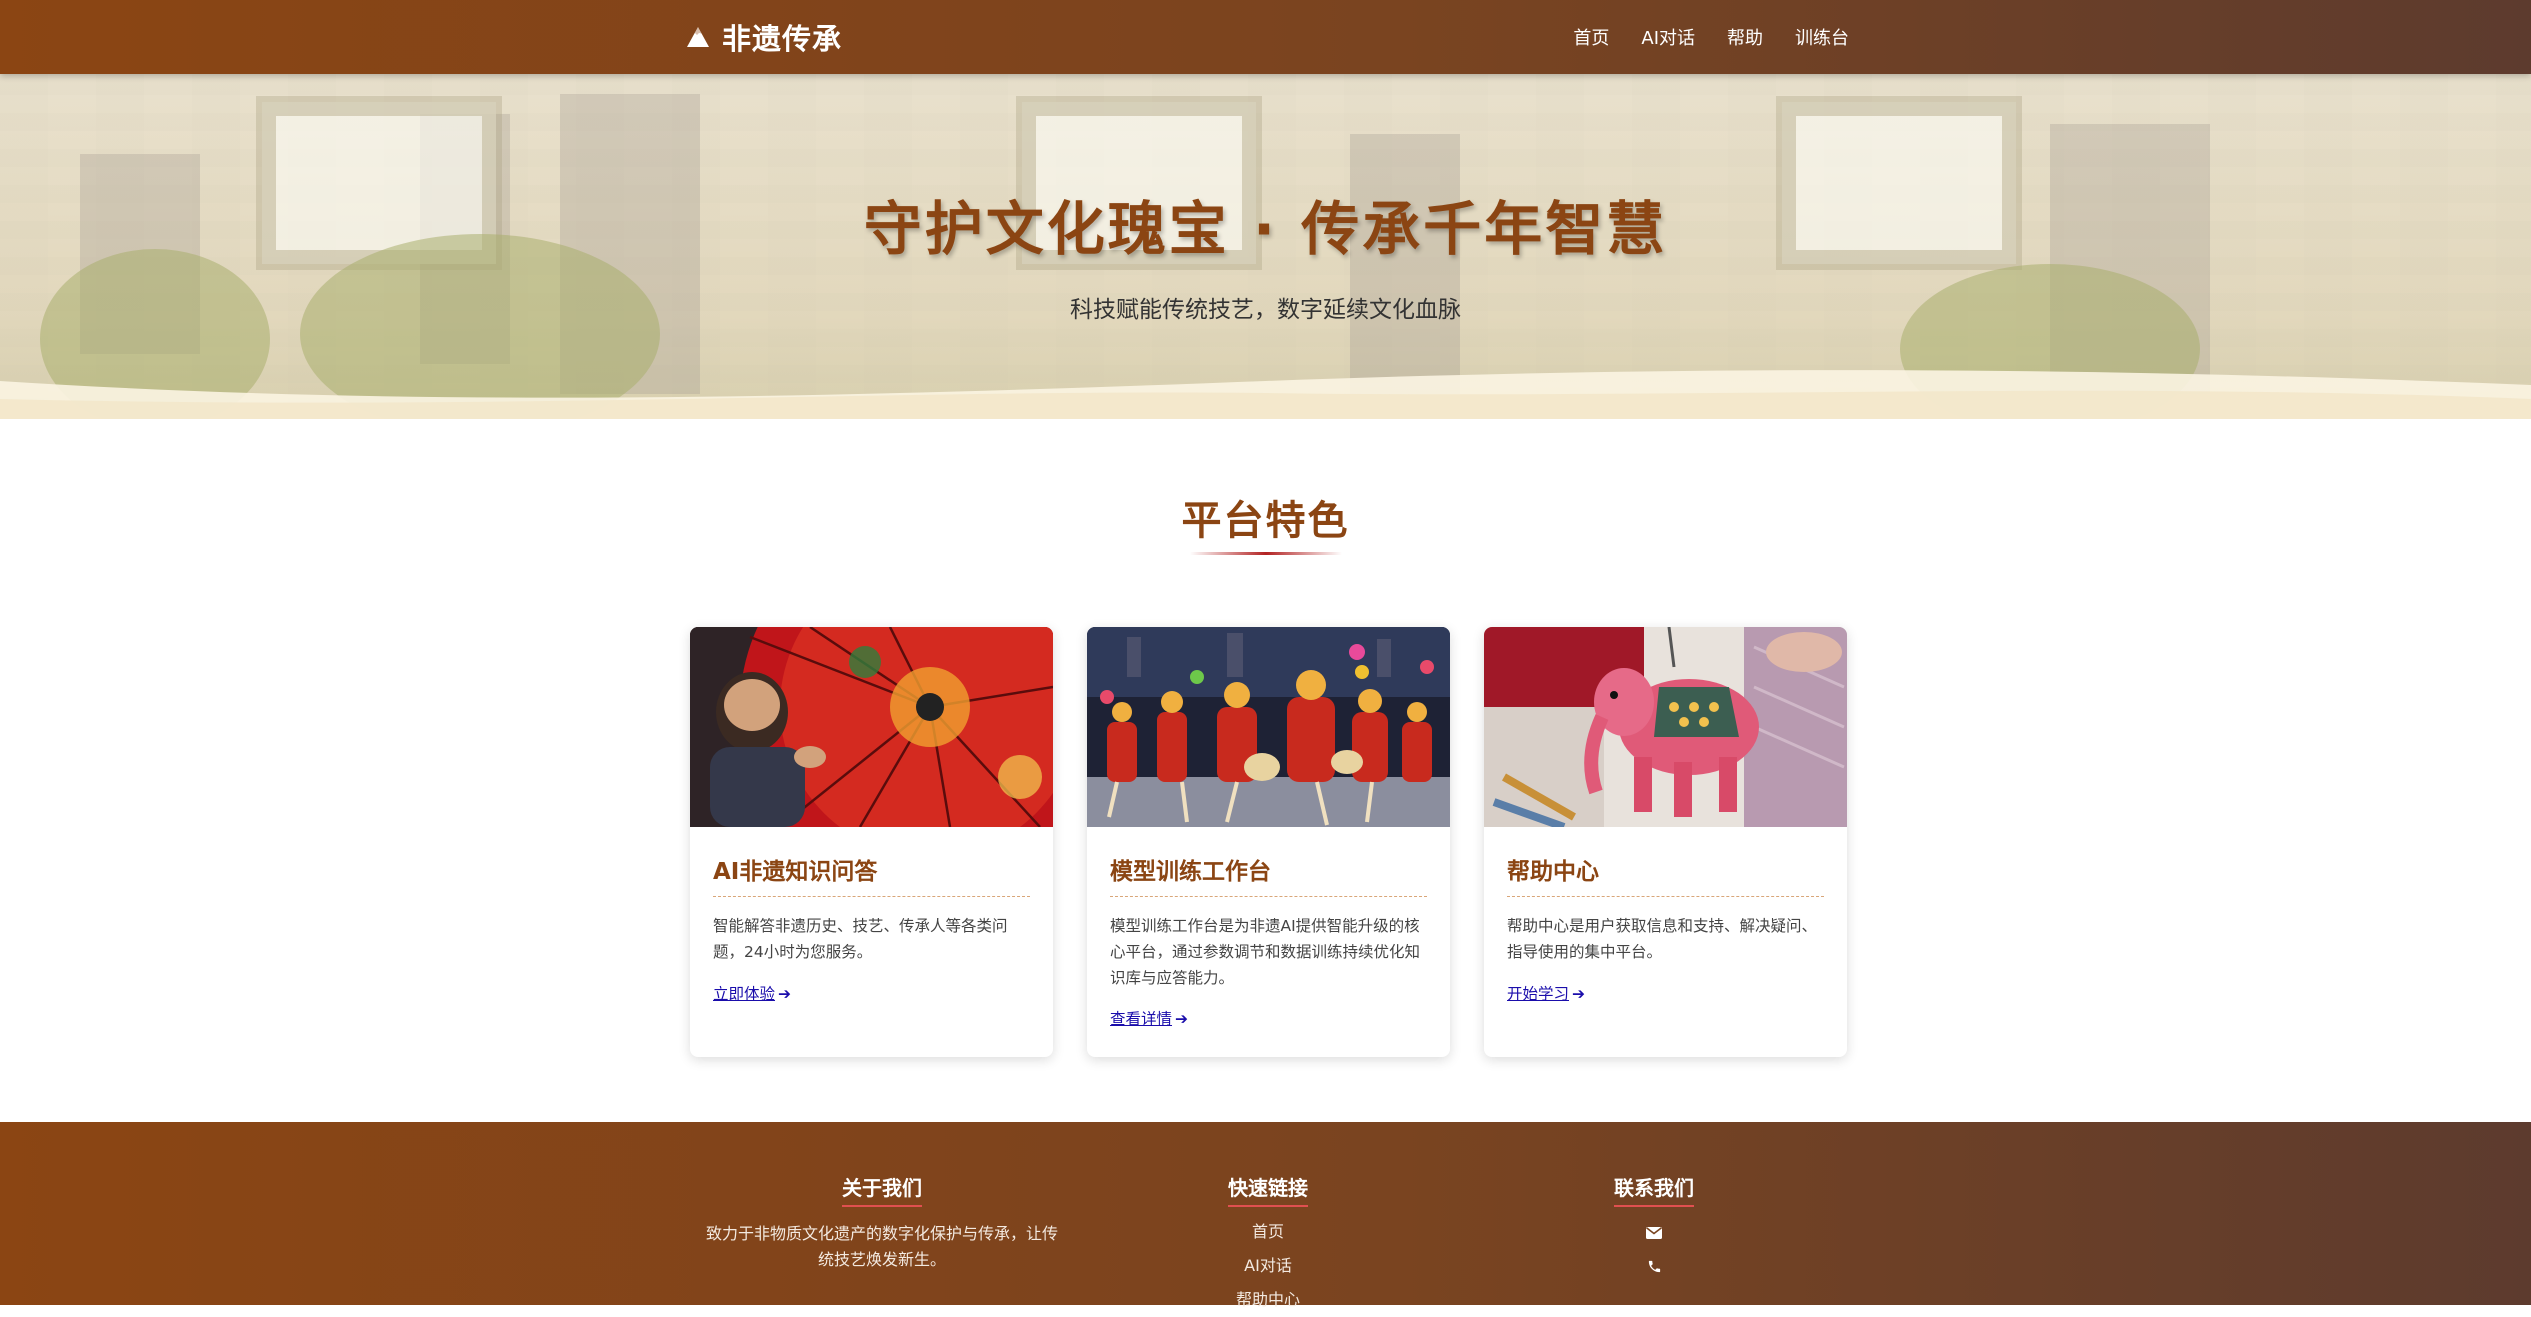 This screenshot has height=1317, width=2531. What do you see at coordinates (860, 939) in the screenshot?
I see `card-description: 智能解答非遗历史、技艺、传承人等各类问题，24小时为您服务。` at bounding box center [860, 939].